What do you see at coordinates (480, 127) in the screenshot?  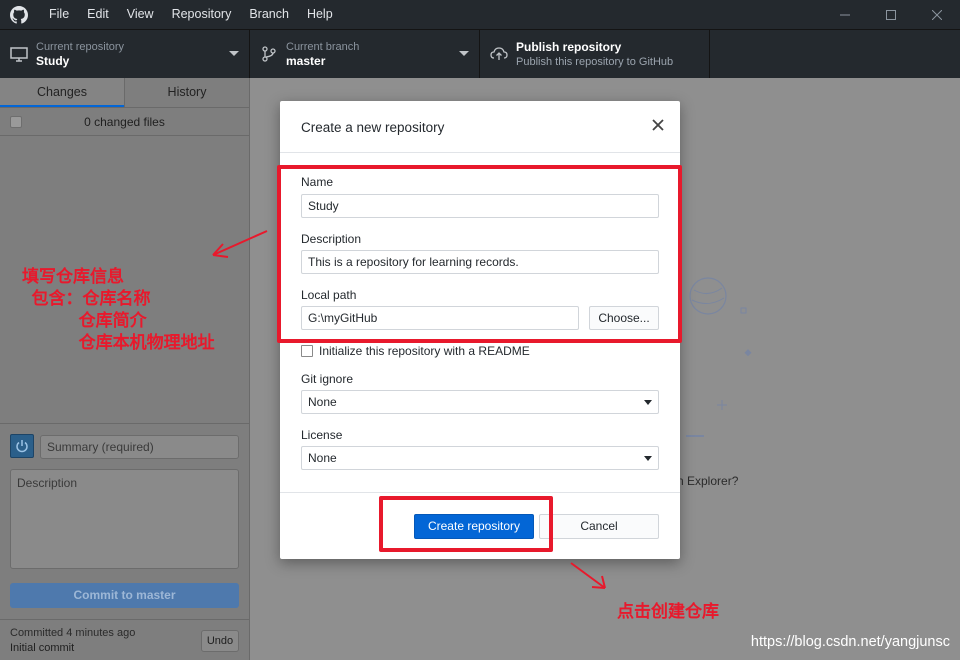 I see `dialog-header: Create a new repository` at bounding box center [480, 127].